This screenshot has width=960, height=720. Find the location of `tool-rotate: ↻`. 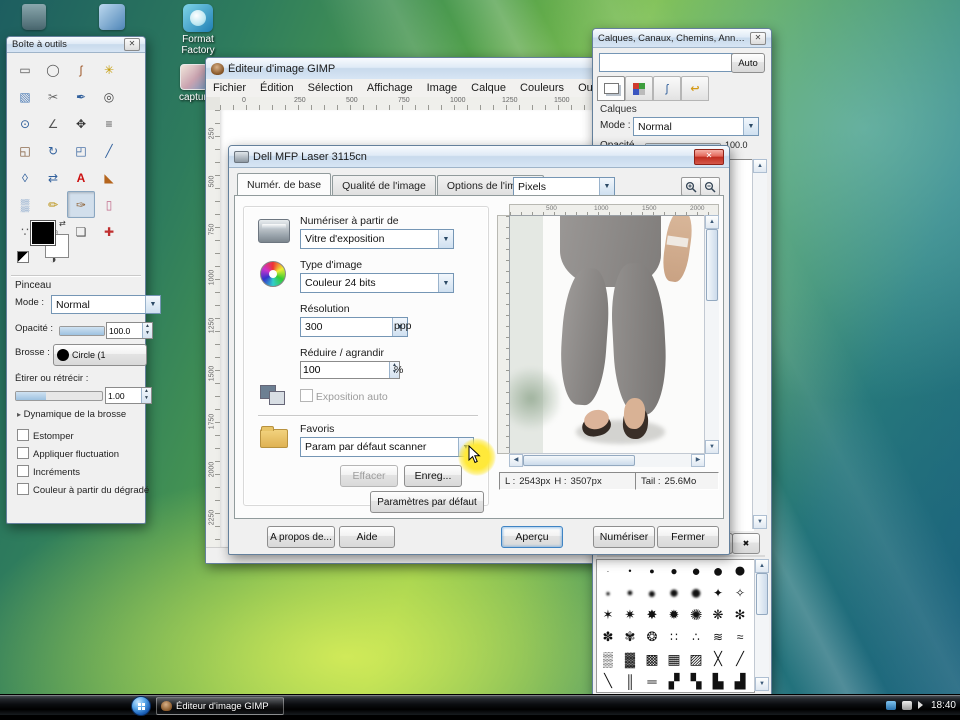

tool-rotate: ↻ is located at coordinates (53, 150).